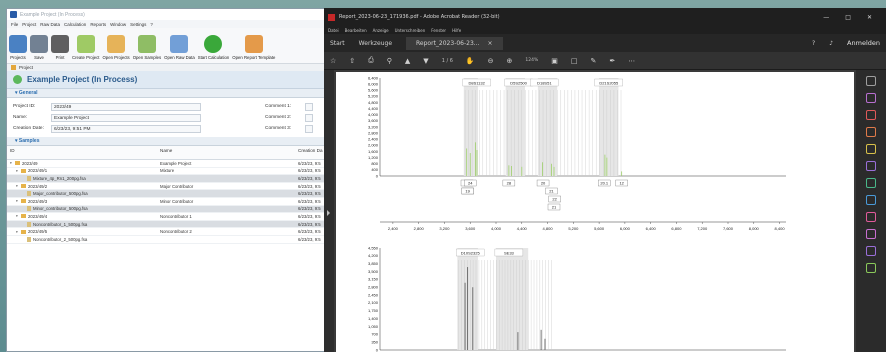  Describe the element at coordinates (167, 141) in the screenshot. I see `samples-section-header: ▾ Samples` at that location.